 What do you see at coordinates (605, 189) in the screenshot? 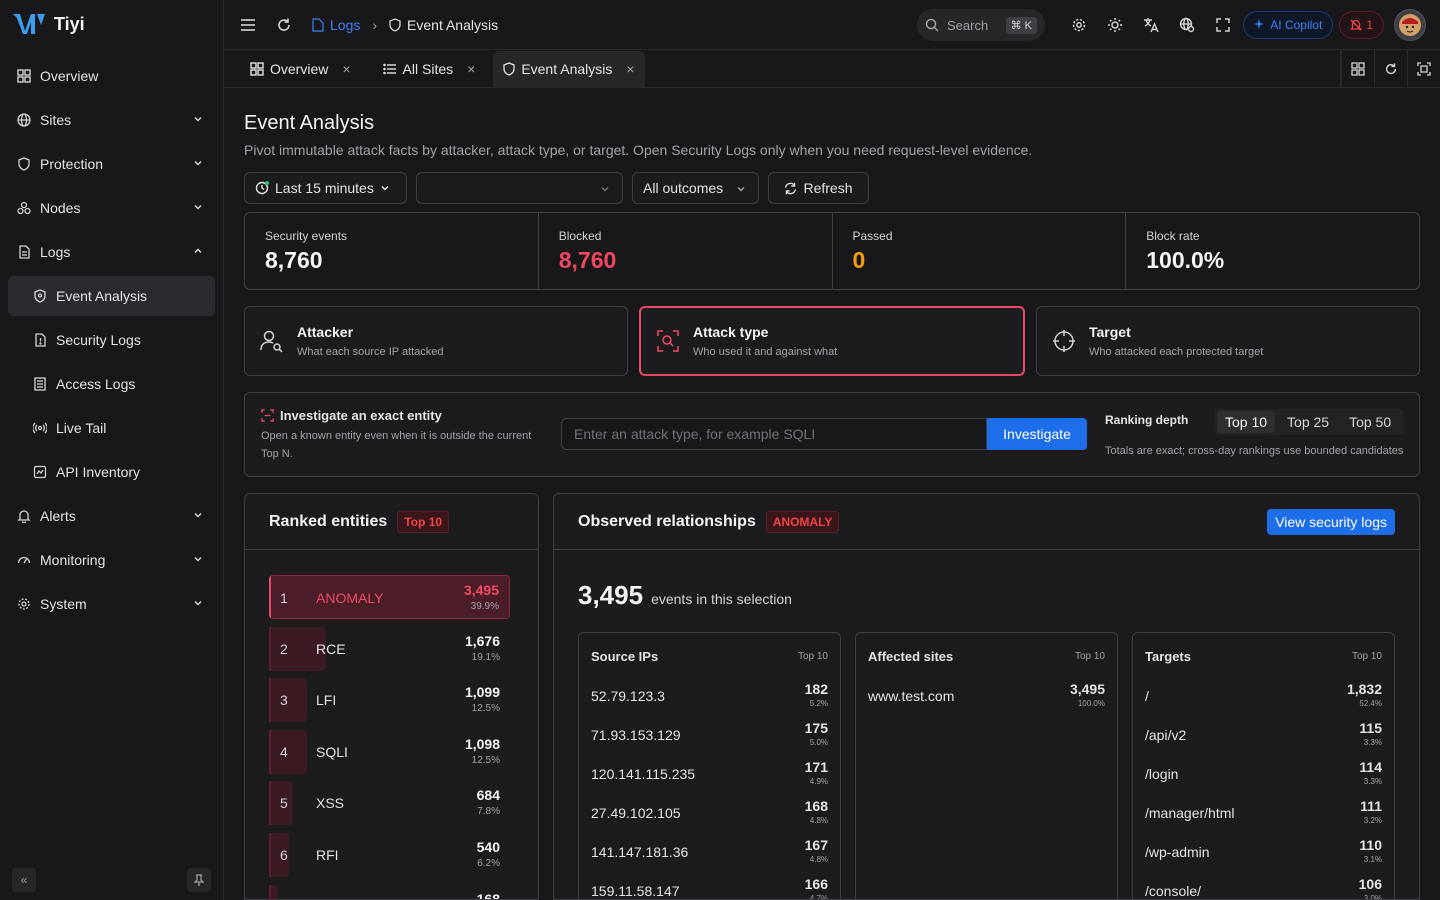
I see `chevron-down-icon` at bounding box center [605, 189].